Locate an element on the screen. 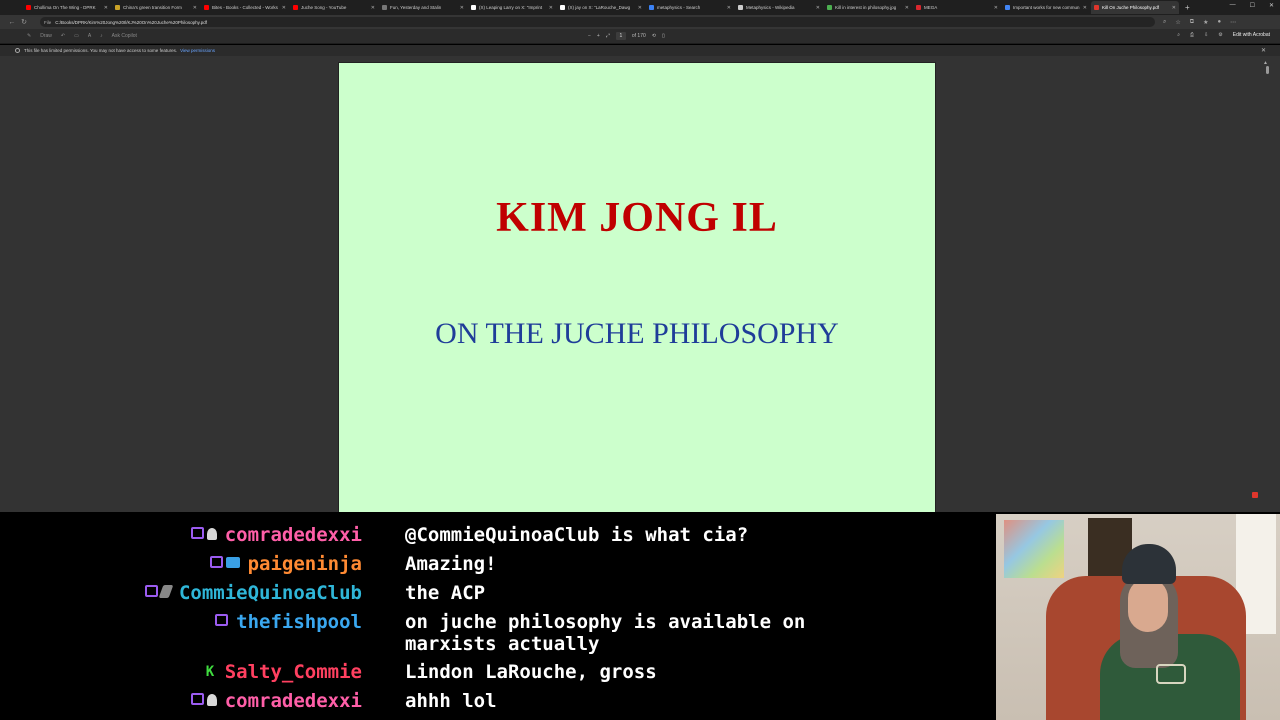 This screenshot has height=720, width=1280. new-tab-icon: + is located at coordinates (1187, 7).